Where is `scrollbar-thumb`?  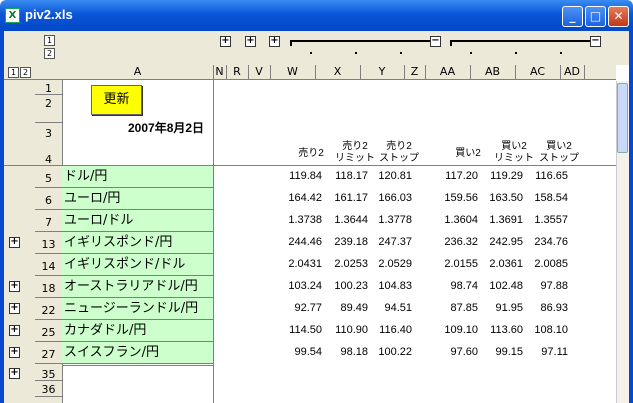 scrollbar-thumb is located at coordinates (622, 118).